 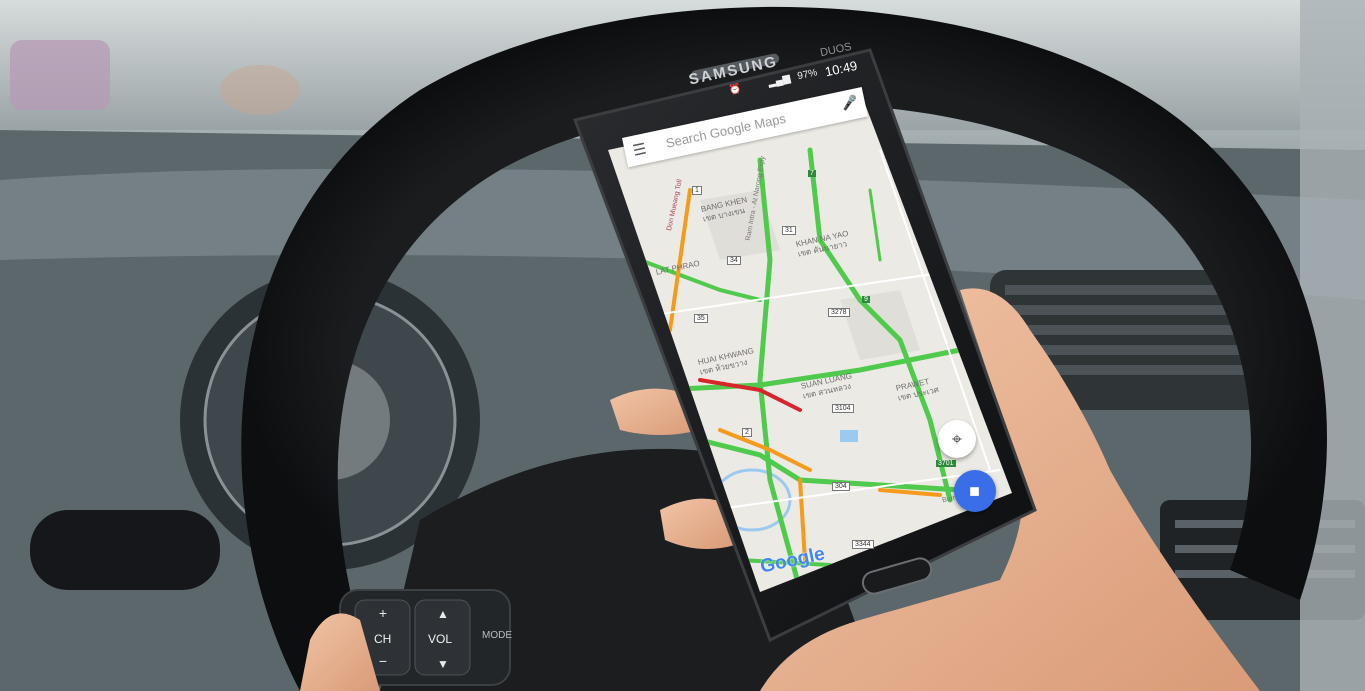 I want to click on route-shield: 34, so click(x=734, y=260).